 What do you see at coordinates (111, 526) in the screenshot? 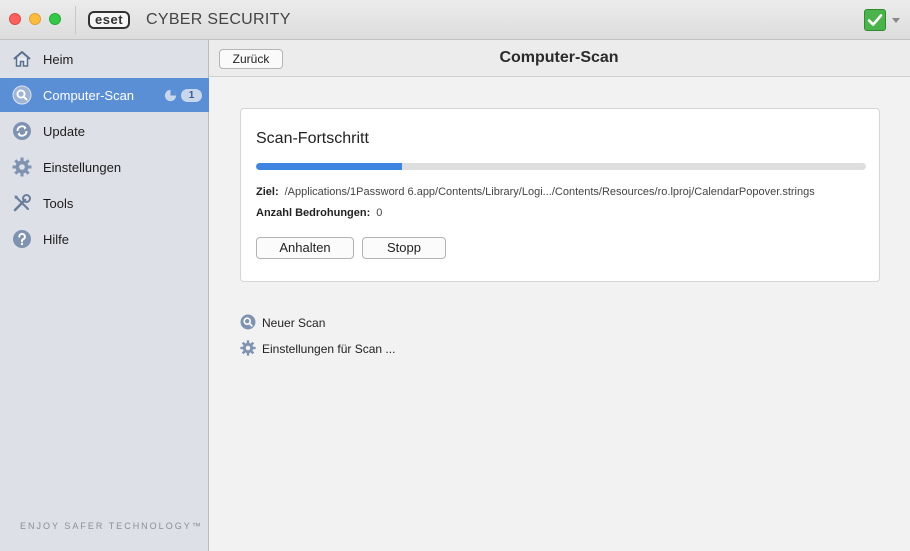
I see `sidebar-tagline: ENJOY SAFER TECHNOLOGY™` at bounding box center [111, 526].